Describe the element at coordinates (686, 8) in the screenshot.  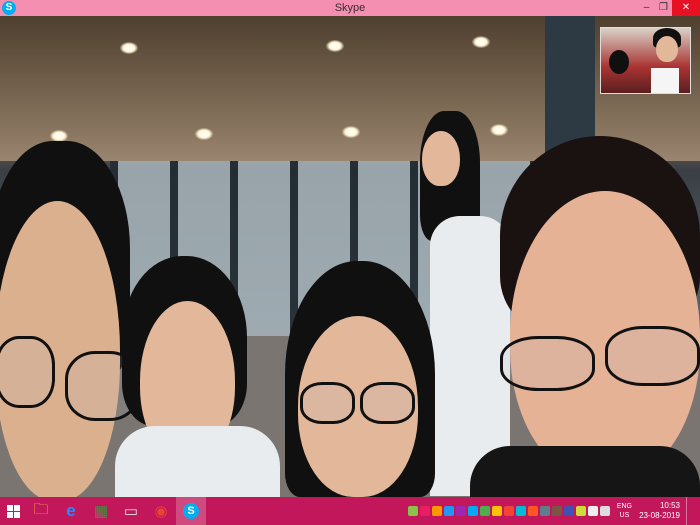
I see `close-button: ✕` at that location.